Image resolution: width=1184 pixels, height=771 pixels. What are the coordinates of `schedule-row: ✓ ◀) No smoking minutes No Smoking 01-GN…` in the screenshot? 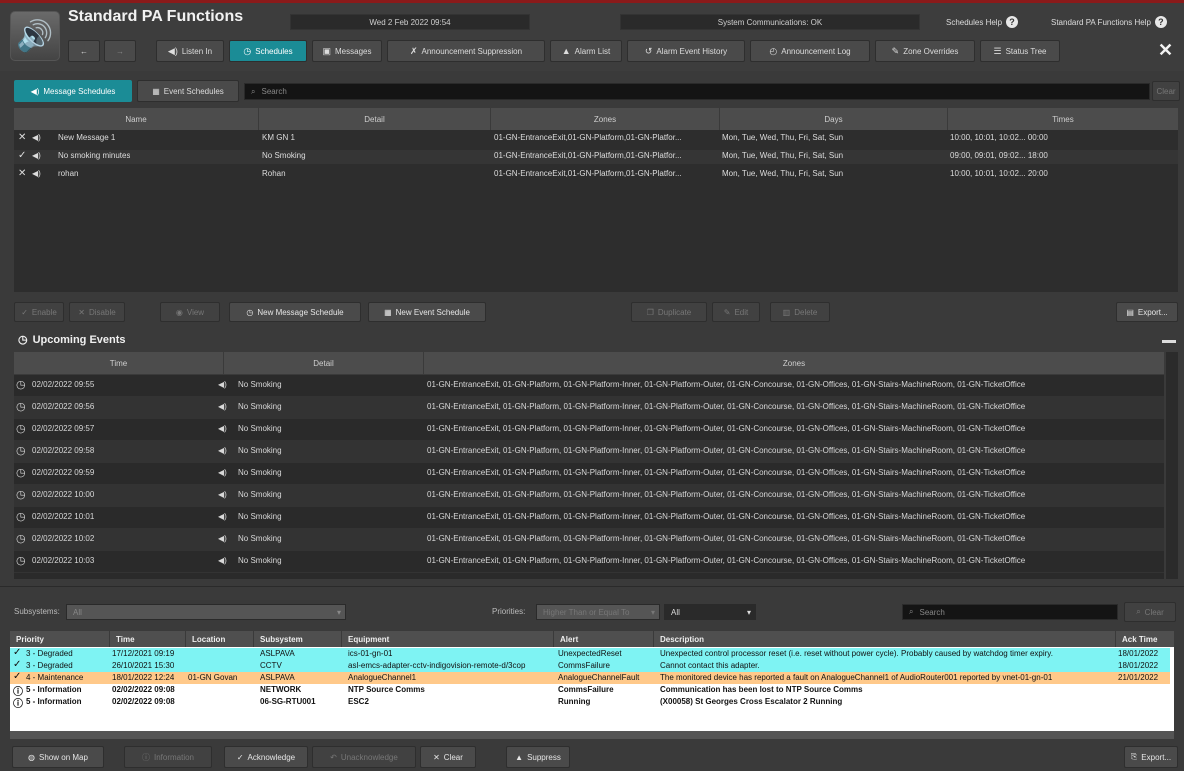 It's located at (596, 157).